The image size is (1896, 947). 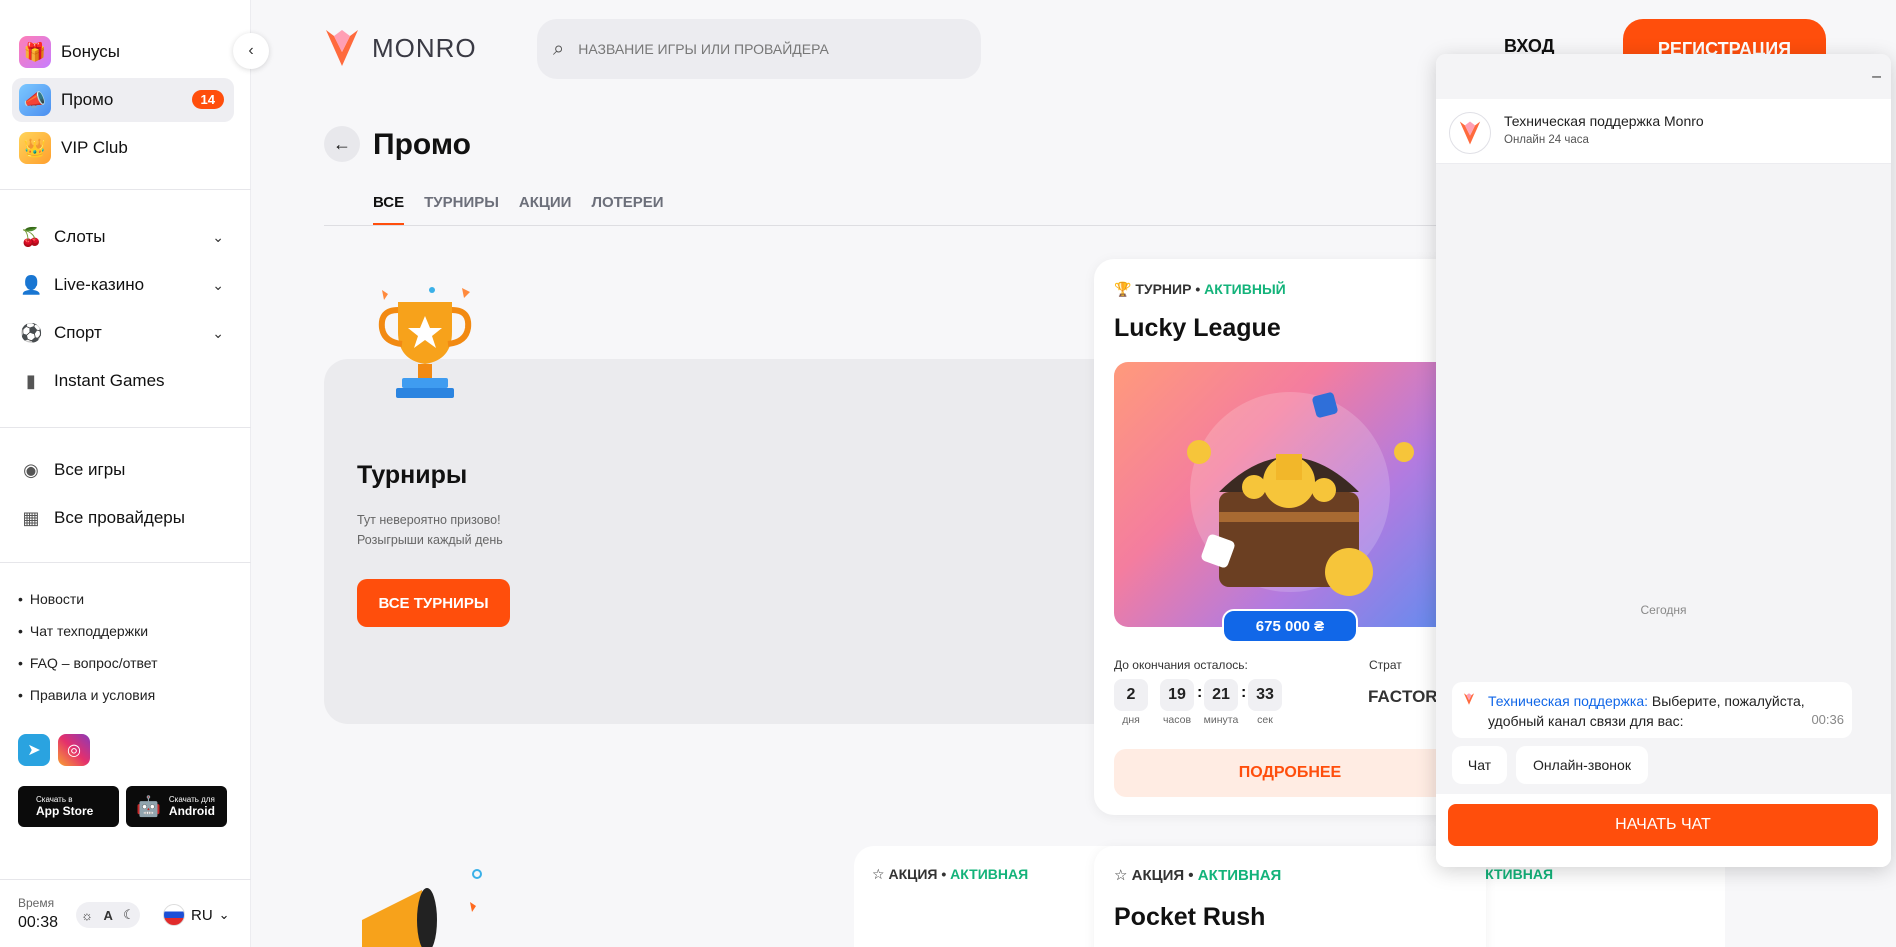 I want to click on search-input, so click(x=748, y=49).